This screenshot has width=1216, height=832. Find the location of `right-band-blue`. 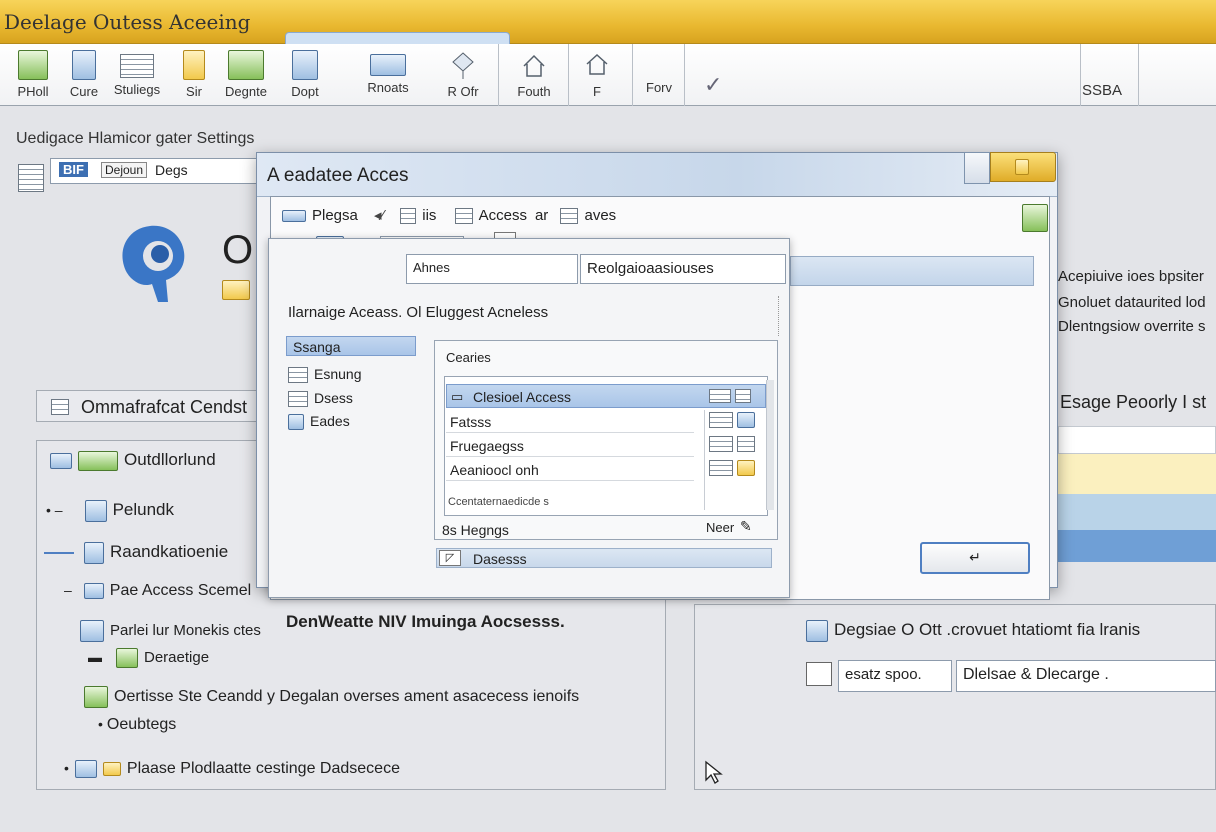

right-band-blue is located at coordinates (1137, 546).